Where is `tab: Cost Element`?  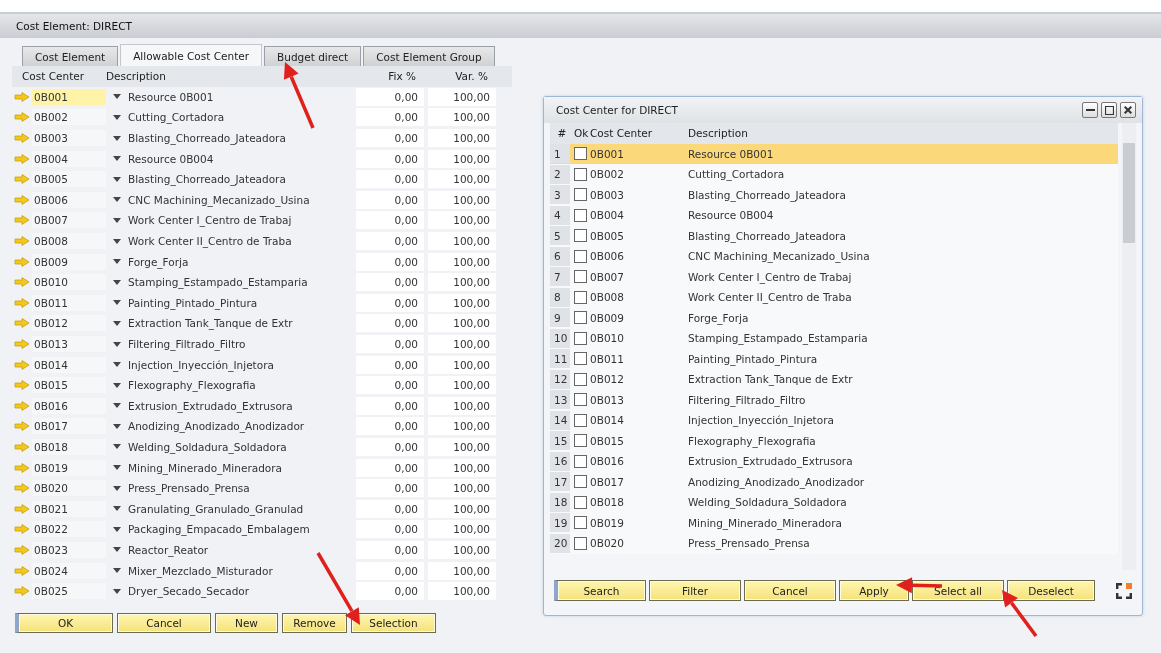 tab: Cost Element is located at coordinates (70, 56).